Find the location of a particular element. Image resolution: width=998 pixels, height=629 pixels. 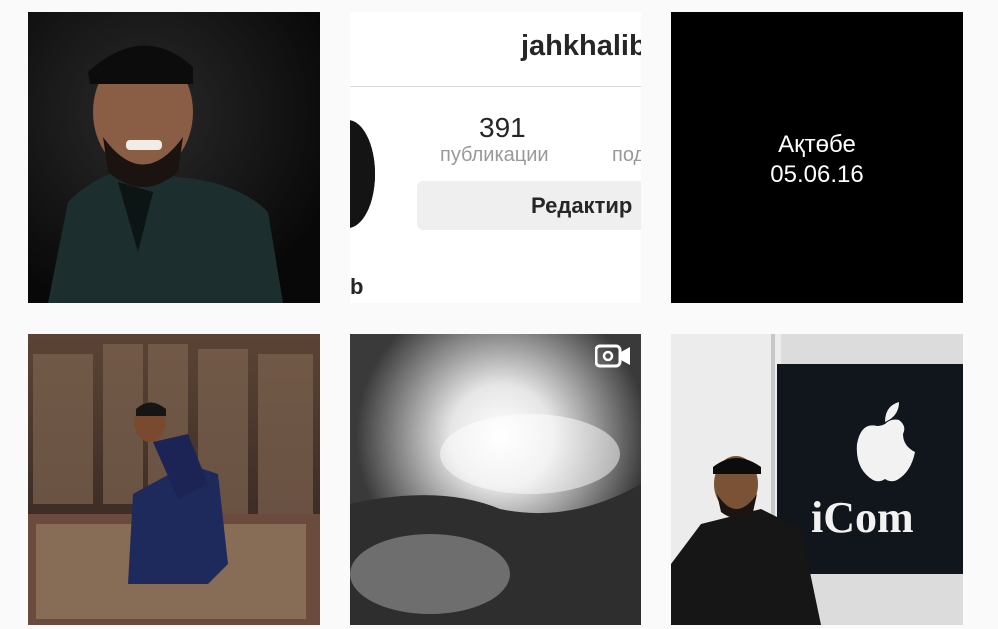

post-photo-portrait is located at coordinates (174, 157).